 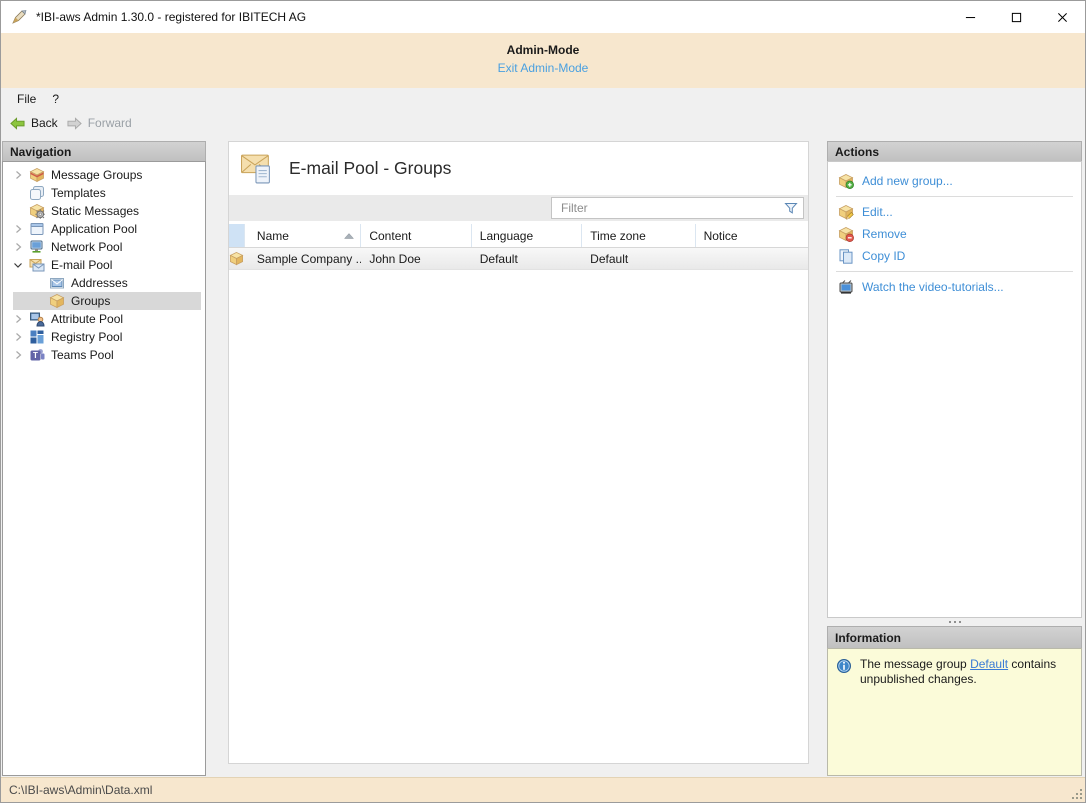 I want to click on nav-item-templates: Templates, so click(x=104, y=193).